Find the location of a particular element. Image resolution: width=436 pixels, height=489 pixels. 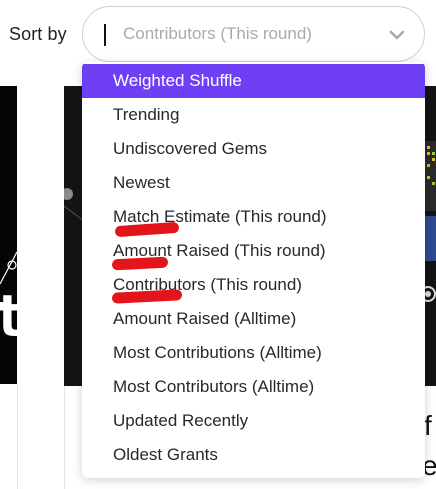

sort-option-amount-raised-alltime: Amount Raised (Alltime) is located at coordinates (253, 319).